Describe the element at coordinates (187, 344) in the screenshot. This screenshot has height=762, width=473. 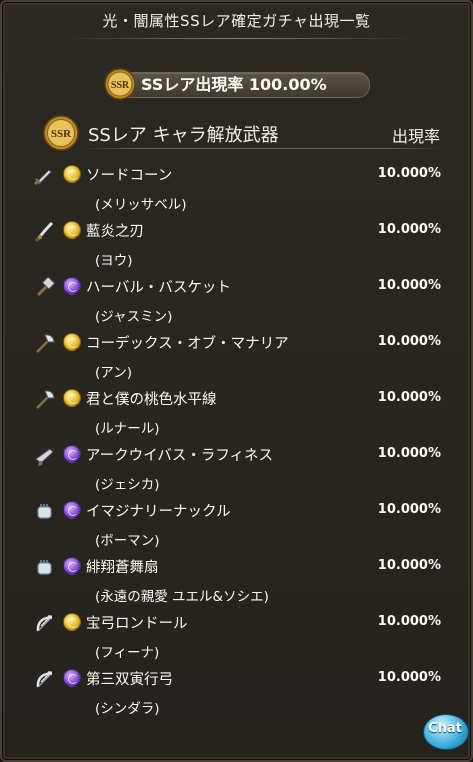
I see `weapon-name: コーデックス・オブ・マナリア` at that location.